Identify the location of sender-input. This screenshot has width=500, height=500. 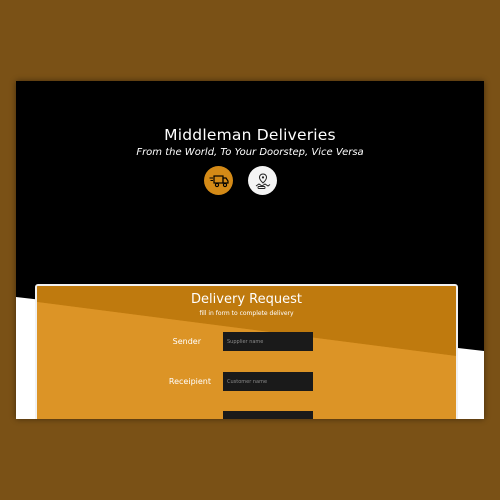
(268, 341).